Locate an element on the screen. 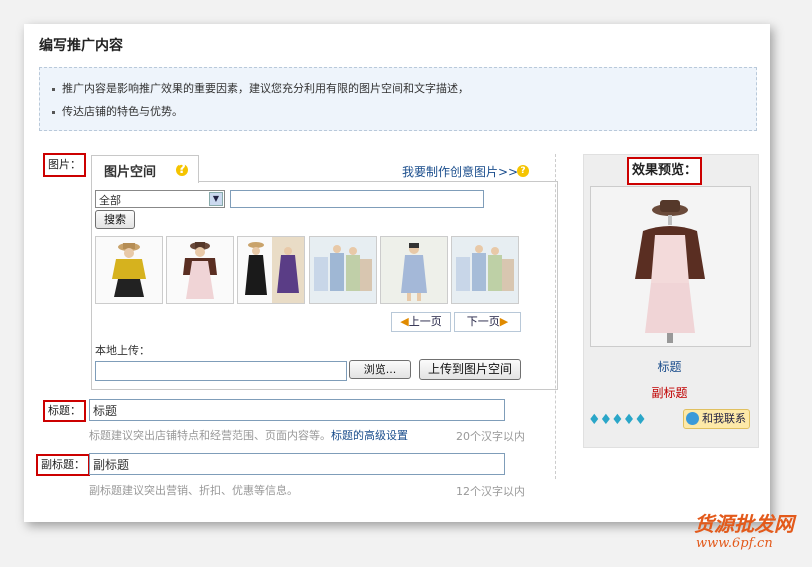  notice-line-2: 传达店铺的特色与优势。 is located at coordinates (117, 111).